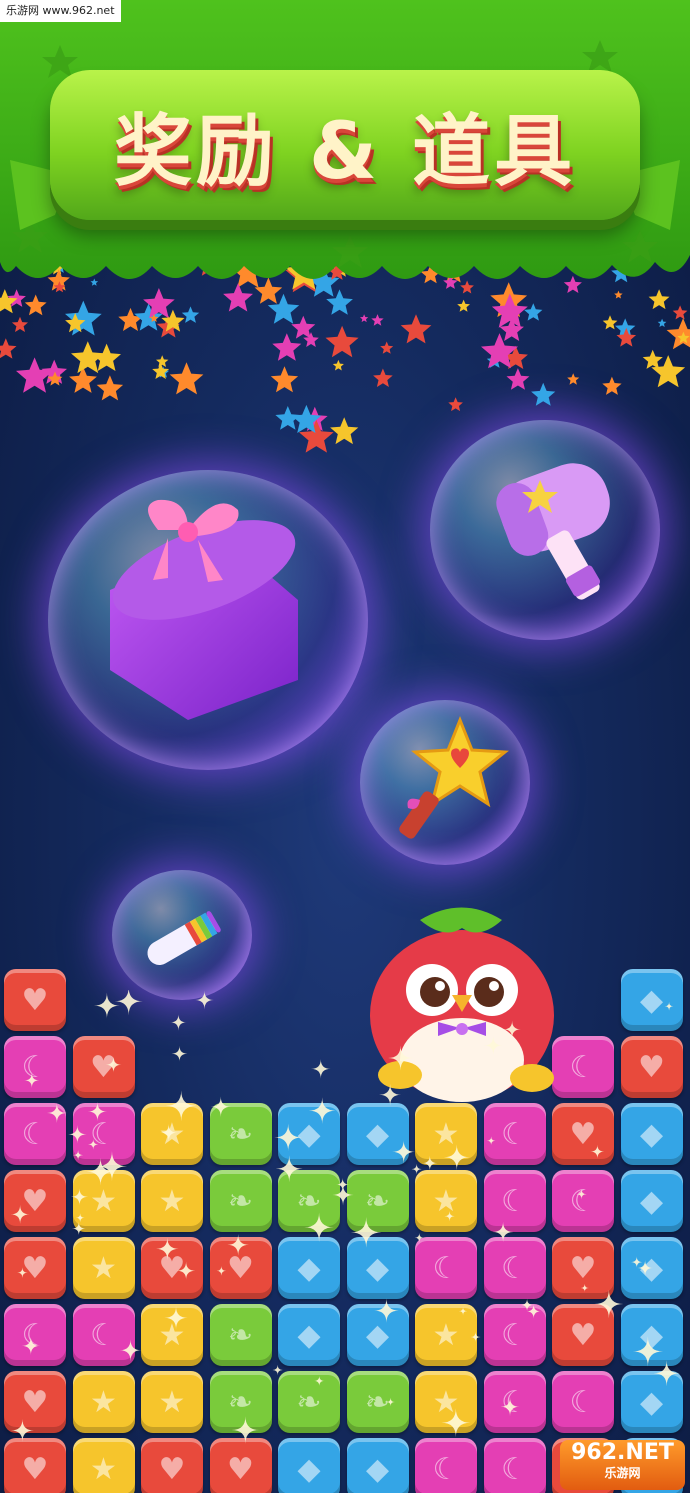  I want to click on watermark-brand: 962.NET, so click(622, 1452).